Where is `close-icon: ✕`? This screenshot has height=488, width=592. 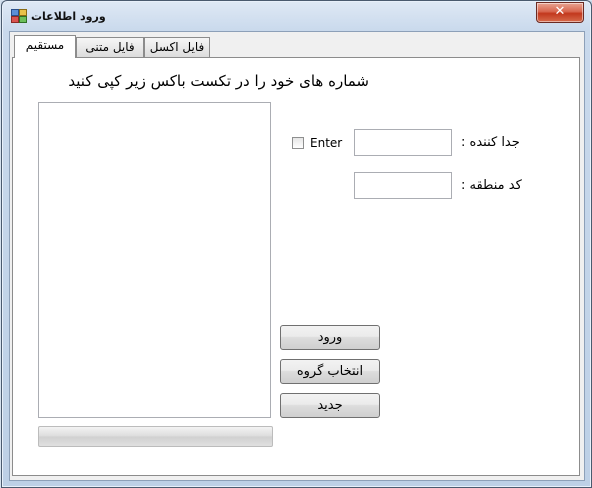
close-icon: ✕ is located at coordinates (560, 11).